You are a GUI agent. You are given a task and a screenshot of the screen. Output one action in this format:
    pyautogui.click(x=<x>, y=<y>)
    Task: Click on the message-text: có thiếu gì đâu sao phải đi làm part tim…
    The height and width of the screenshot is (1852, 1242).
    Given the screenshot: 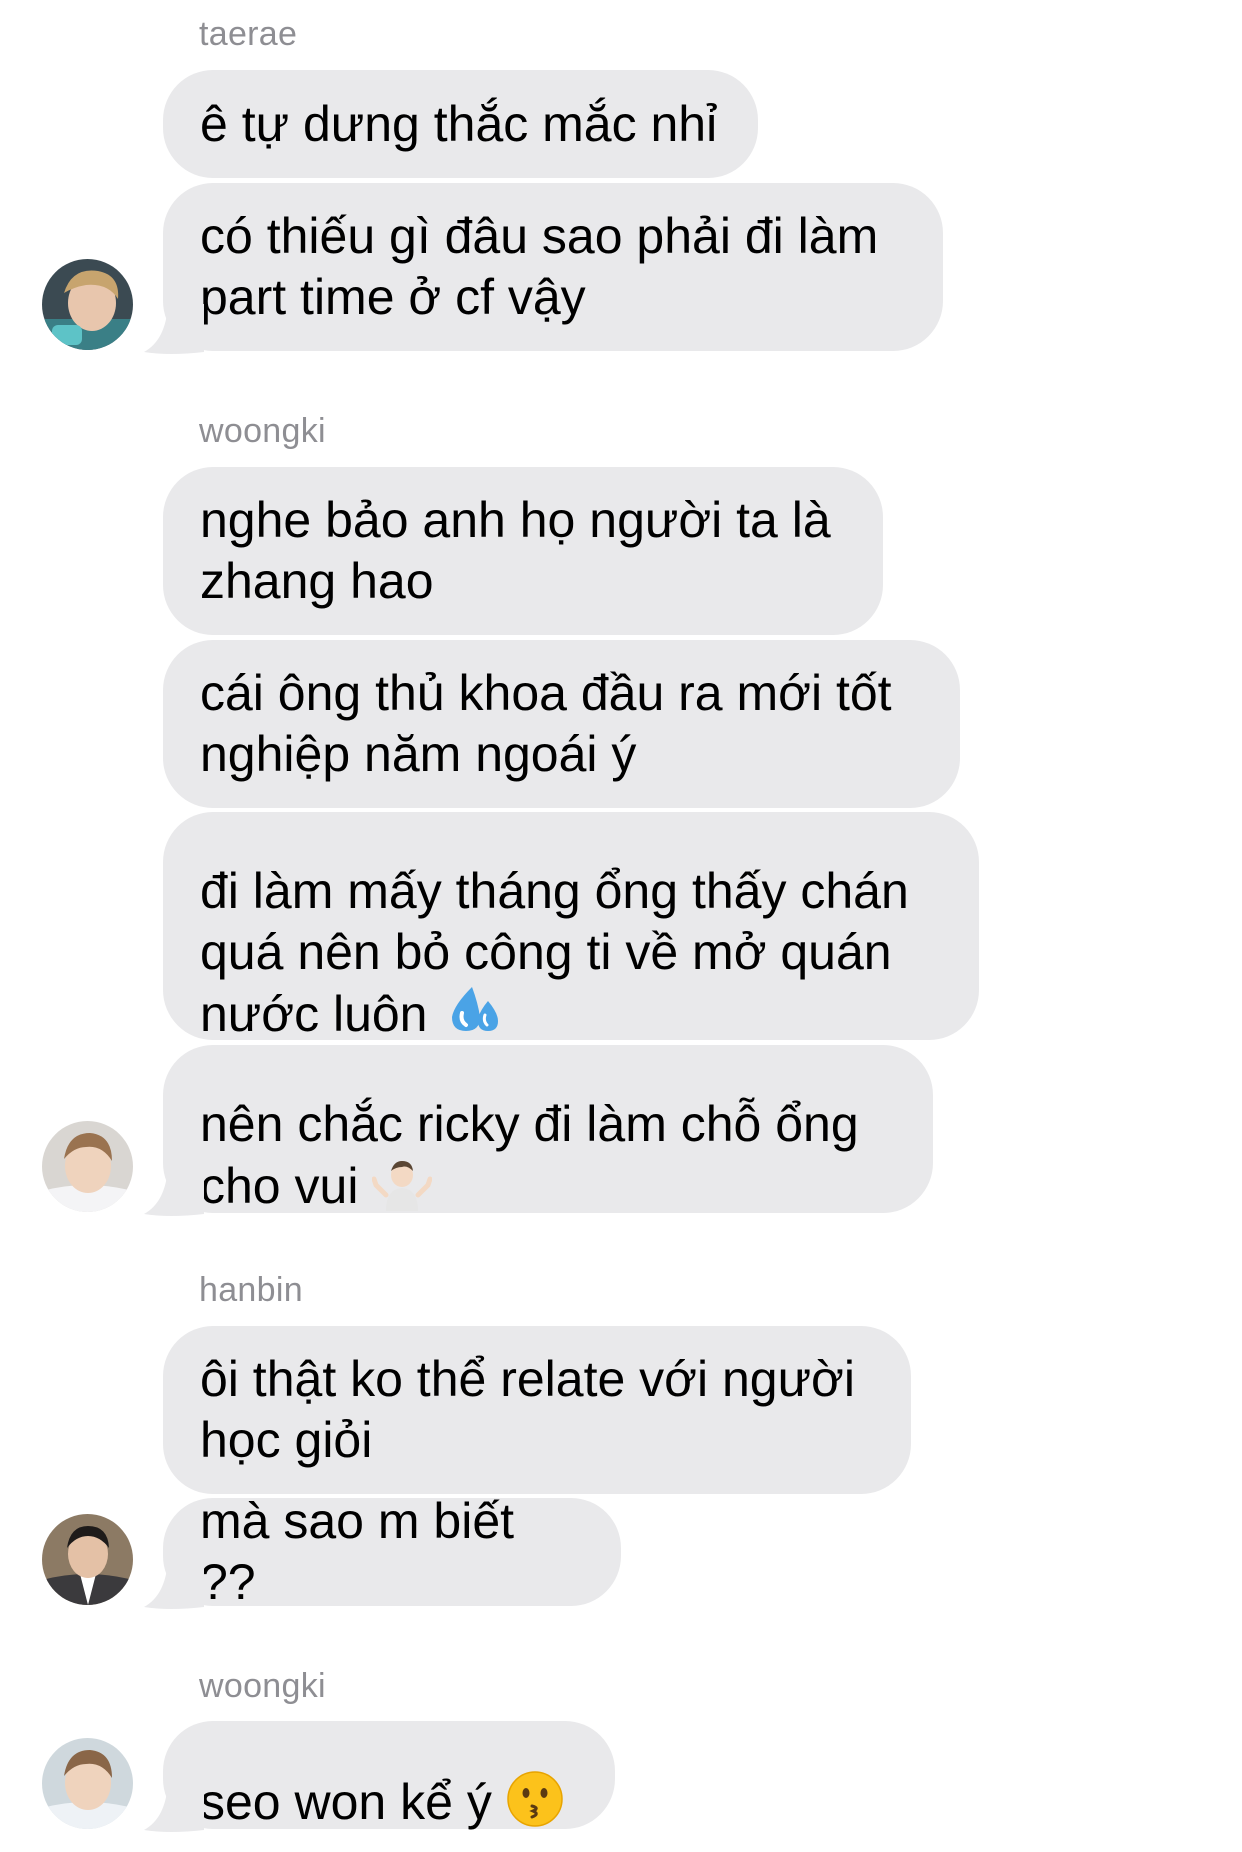 What is the action you would take?
    pyautogui.click(x=539, y=266)
    